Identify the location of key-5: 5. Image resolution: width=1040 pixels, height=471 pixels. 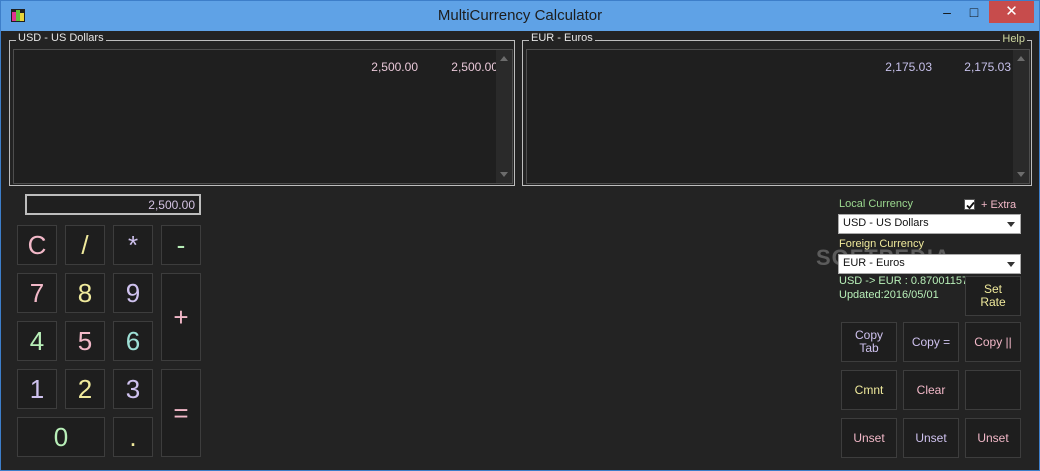
(85, 341).